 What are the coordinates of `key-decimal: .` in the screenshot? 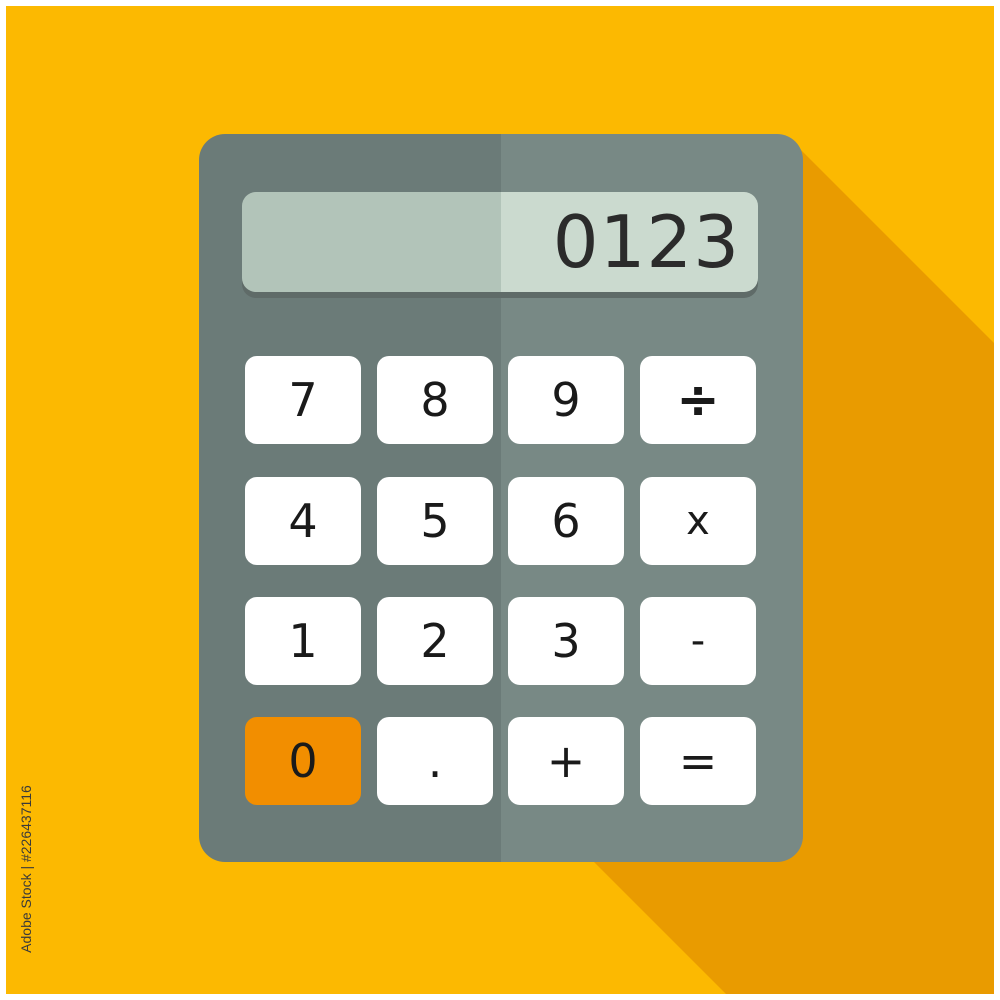 It's located at (435, 761).